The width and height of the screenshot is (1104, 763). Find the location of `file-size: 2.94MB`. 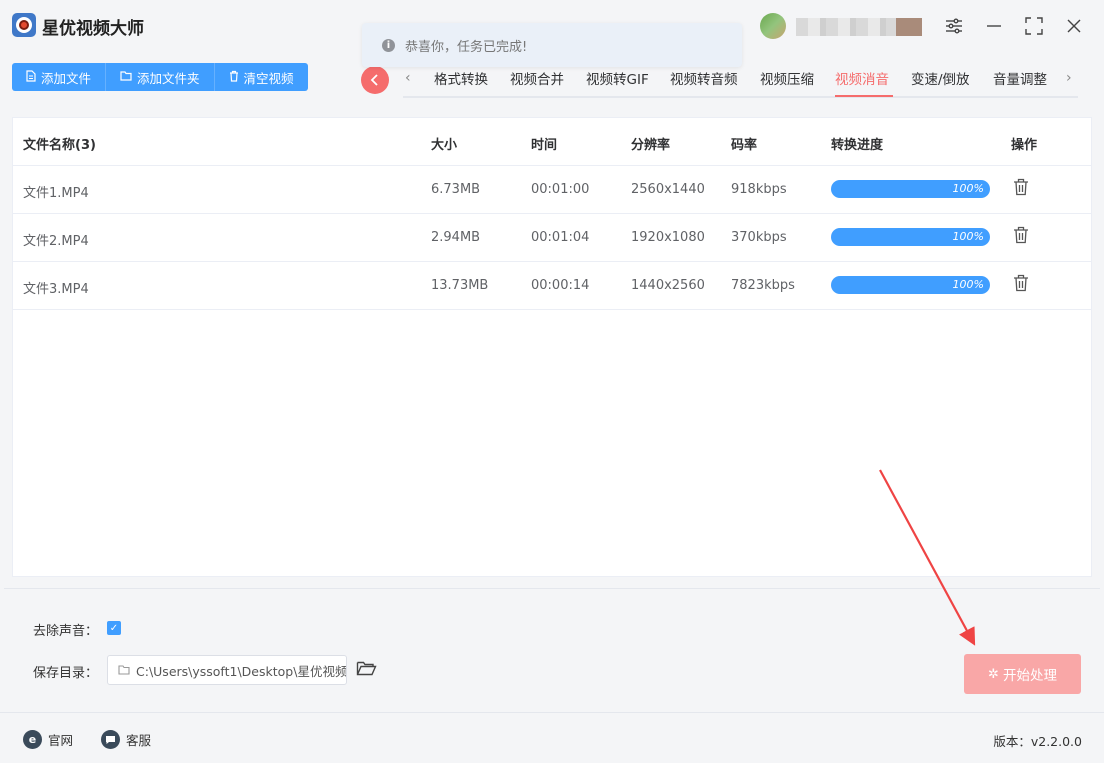

file-size: 2.94MB is located at coordinates (456, 237).